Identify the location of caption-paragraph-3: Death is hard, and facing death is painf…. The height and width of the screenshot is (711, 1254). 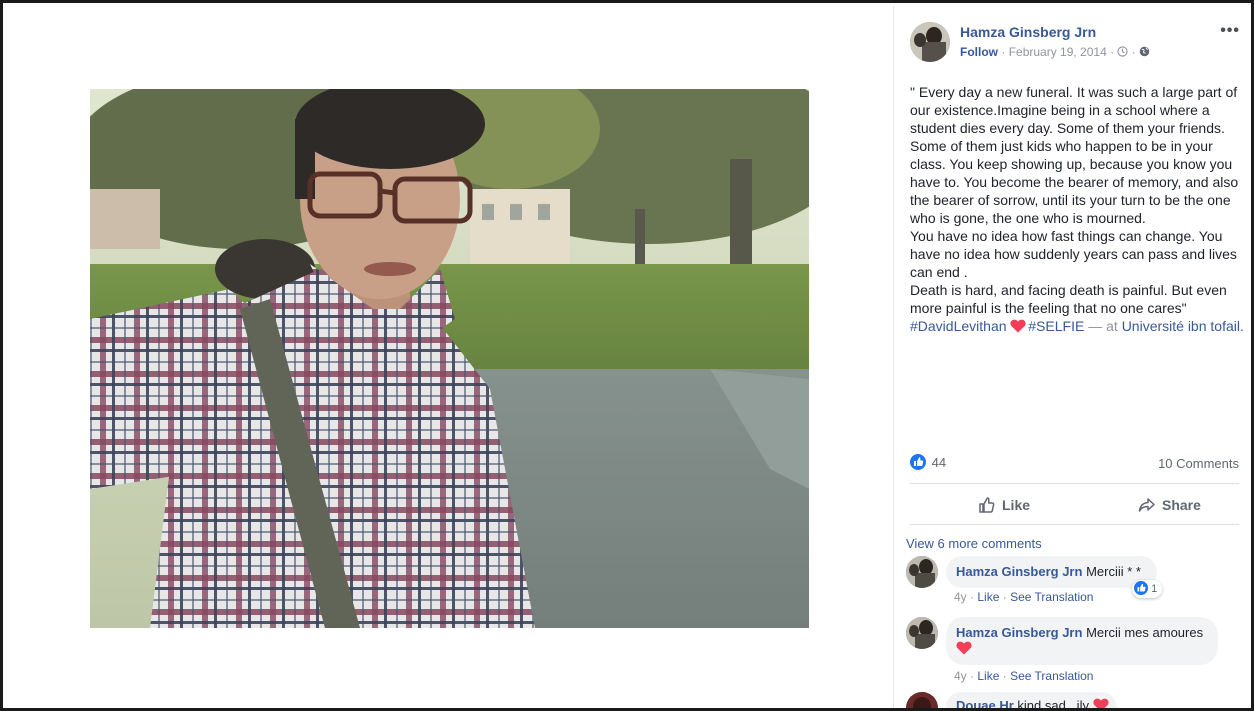
(1070, 299).